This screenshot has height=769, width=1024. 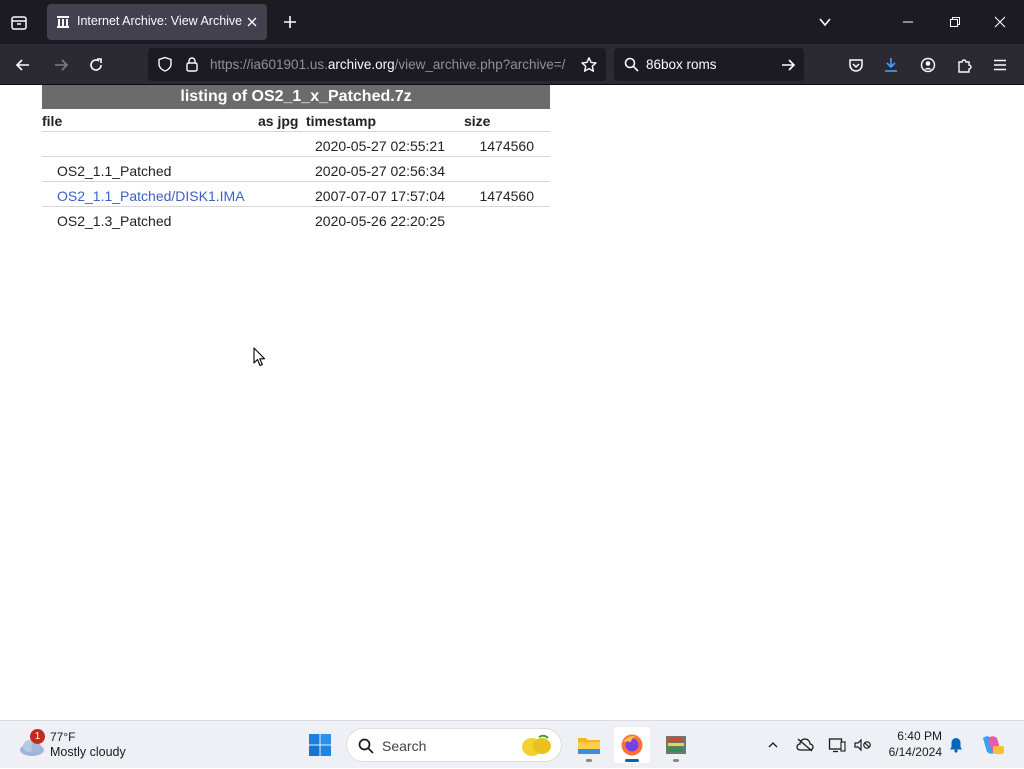 What do you see at coordinates (19, 23) in the screenshot?
I see `firefox-view-icon` at bounding box center [19, 23].